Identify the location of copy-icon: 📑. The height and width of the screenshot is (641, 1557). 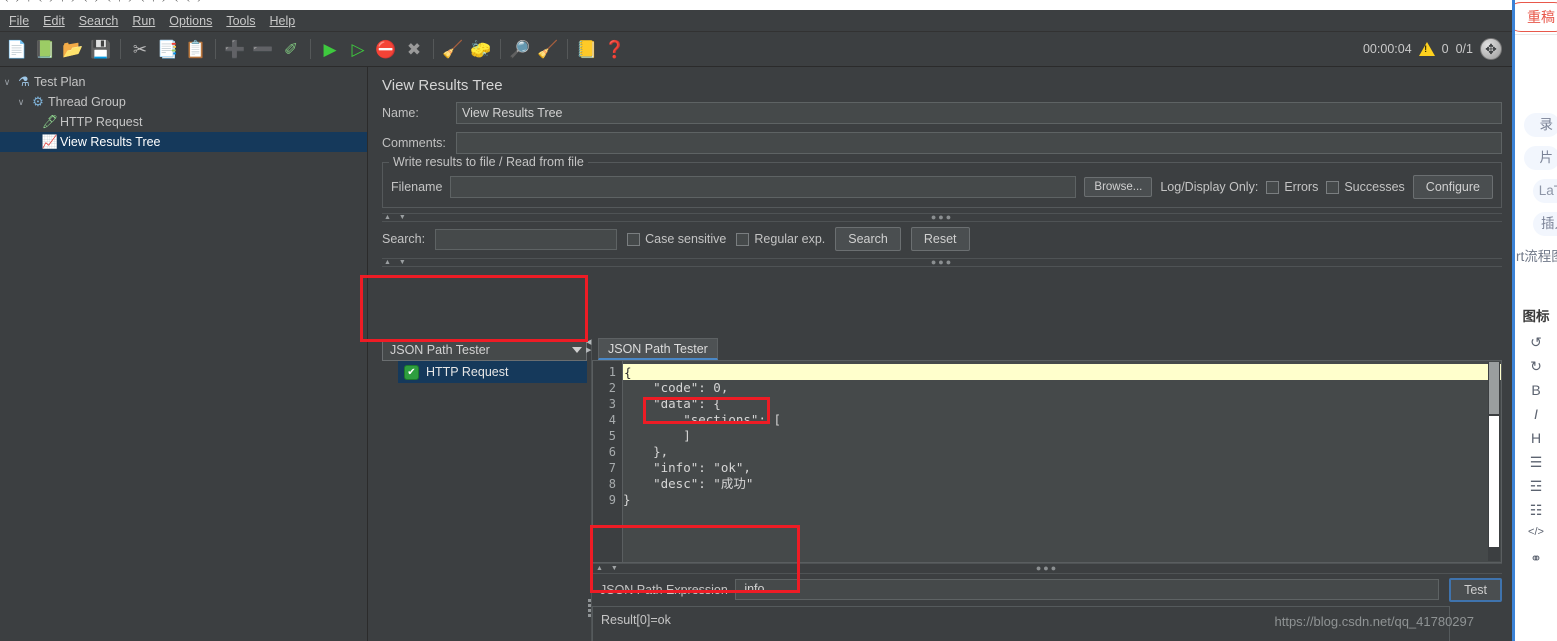
(168, 49).